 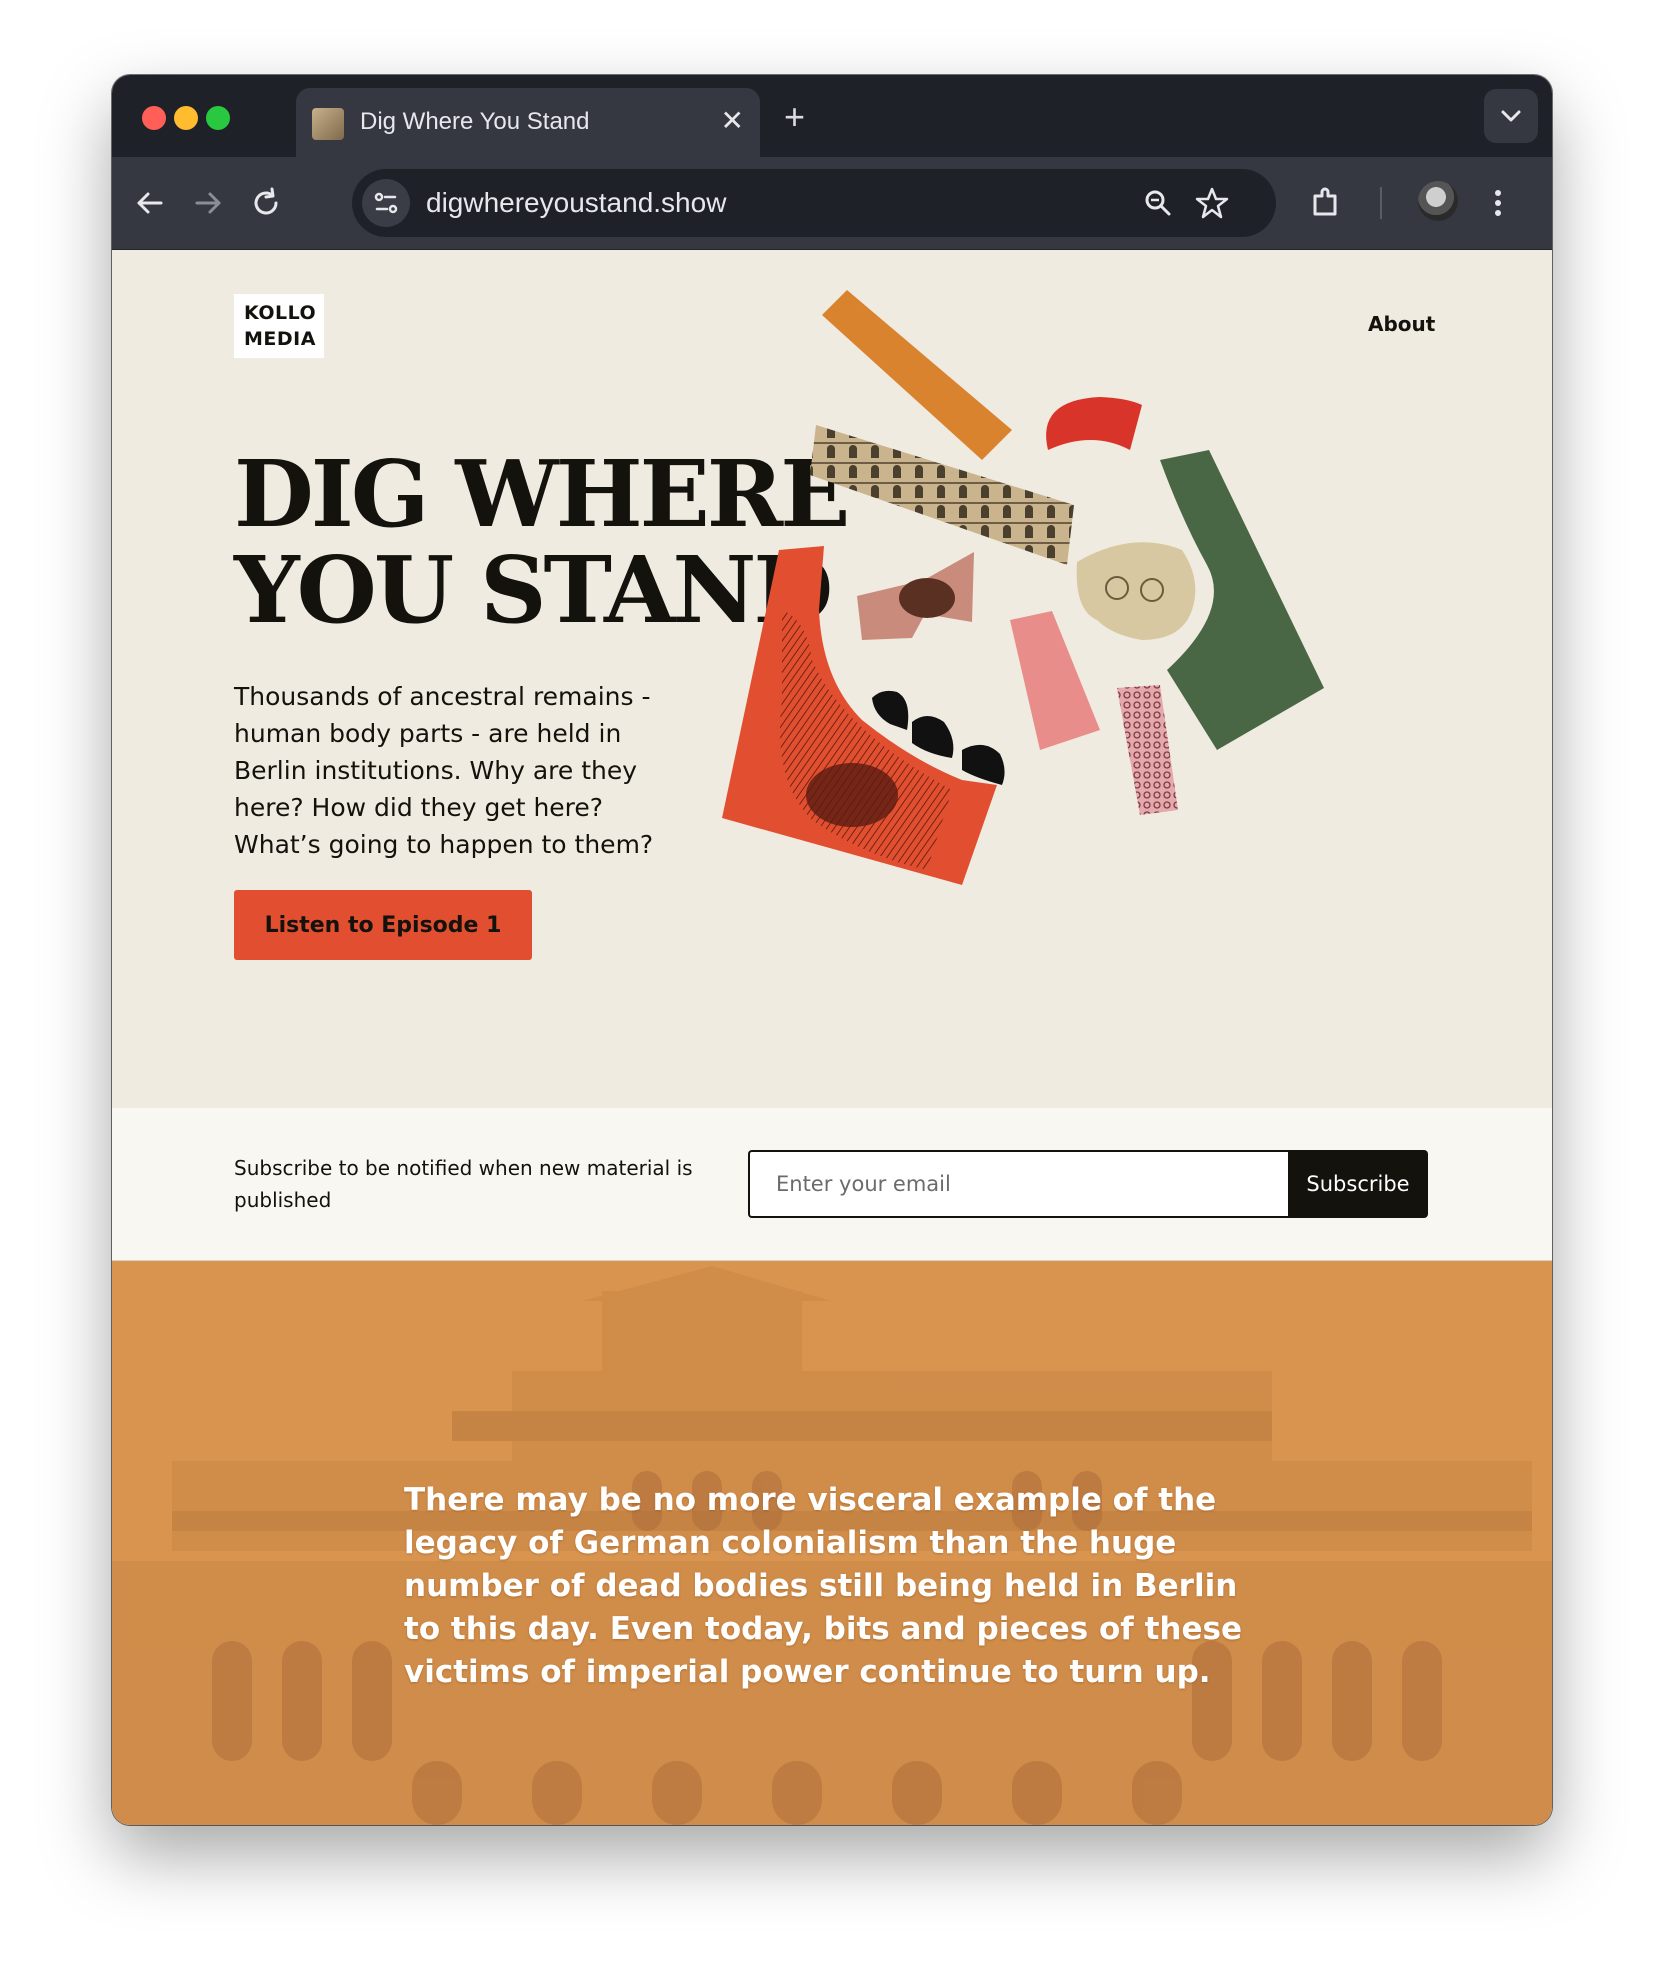 I want to click on subscribe-button: Subscribe, so click(x=1358, y=1184).